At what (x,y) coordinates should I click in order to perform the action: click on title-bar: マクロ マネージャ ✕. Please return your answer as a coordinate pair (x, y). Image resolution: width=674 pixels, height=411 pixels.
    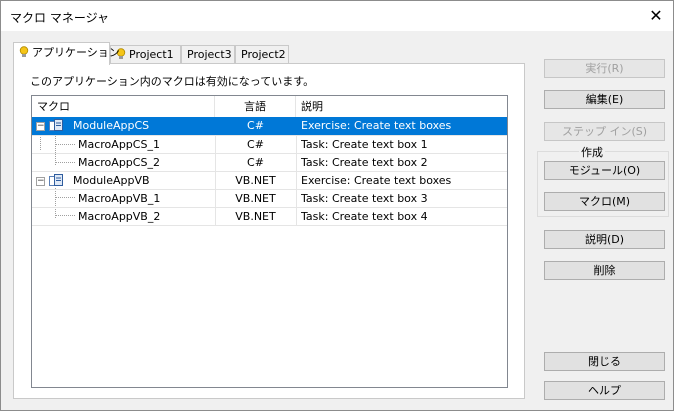
    Looking at the image, I should click on (337, 16).